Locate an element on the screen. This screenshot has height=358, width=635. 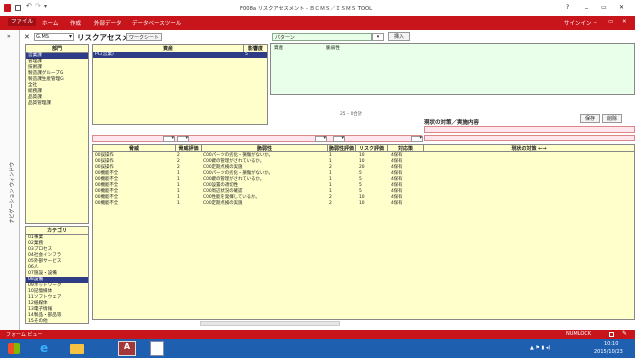
pattern-label-text: パターン is located at coordinates (285, 38).